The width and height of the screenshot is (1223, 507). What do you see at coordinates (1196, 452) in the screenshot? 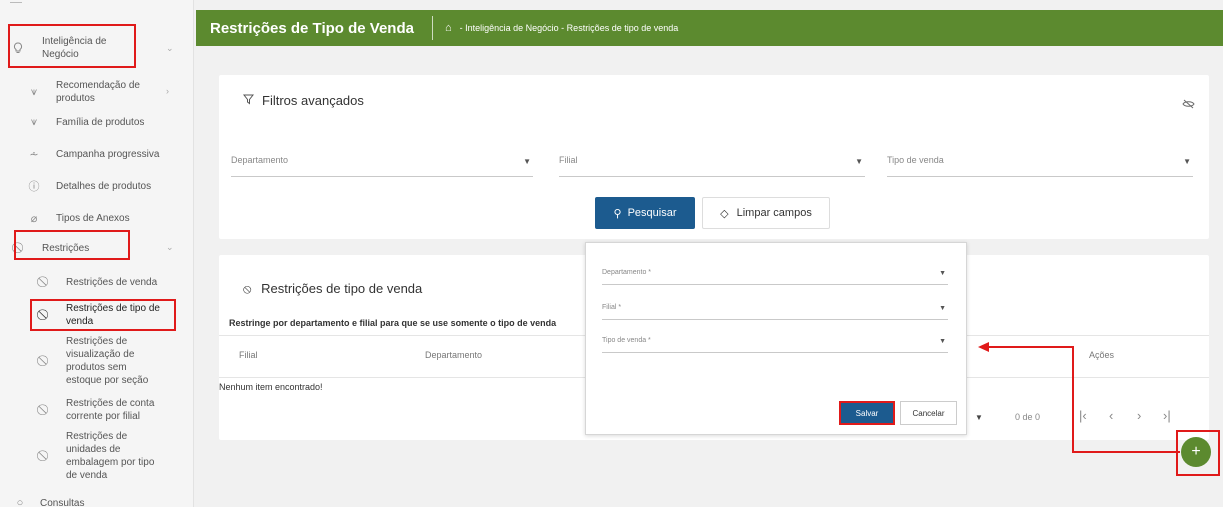
I see `add-button: +` at bounding box center [1196, 452].